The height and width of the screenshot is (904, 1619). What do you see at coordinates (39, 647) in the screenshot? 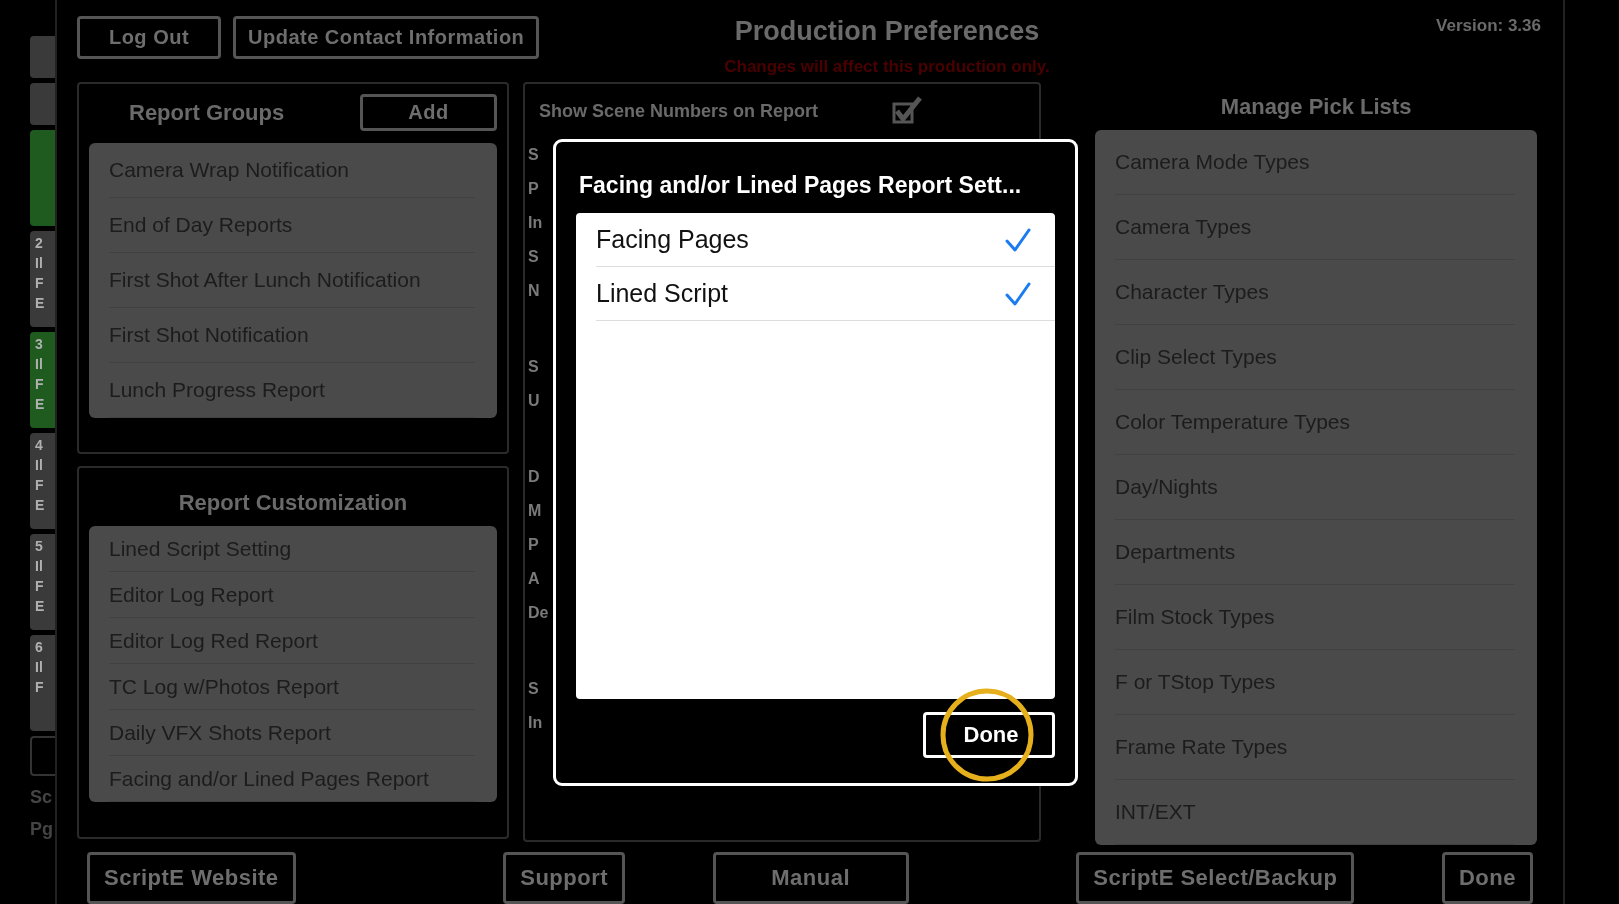
I see `card-text: 6` at bounding box center [39, 647].